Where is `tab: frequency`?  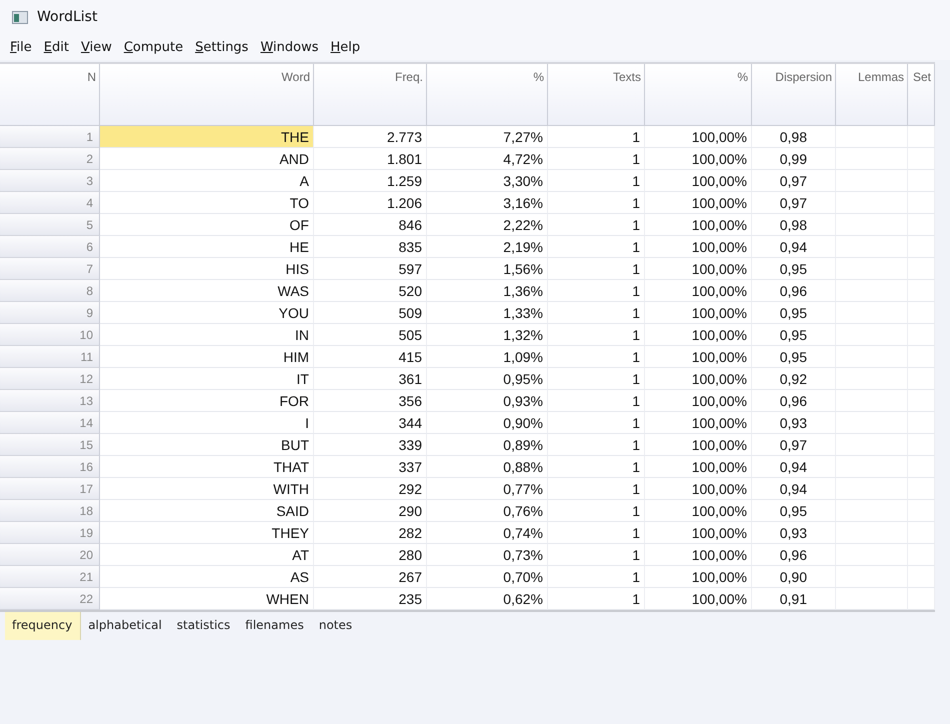 tab: frequency is located at coordinates (43, 626).